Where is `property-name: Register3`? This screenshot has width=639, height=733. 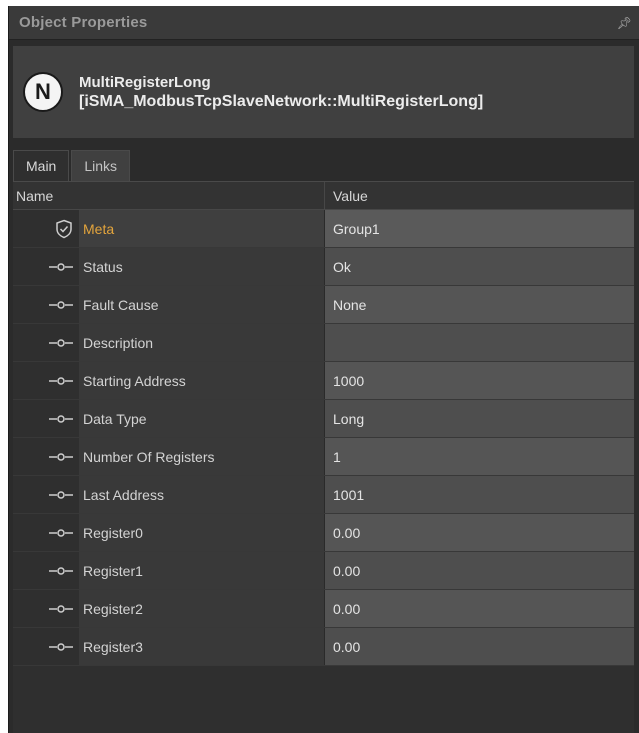
property-name: Register3 is located at coordinates (202, 646).